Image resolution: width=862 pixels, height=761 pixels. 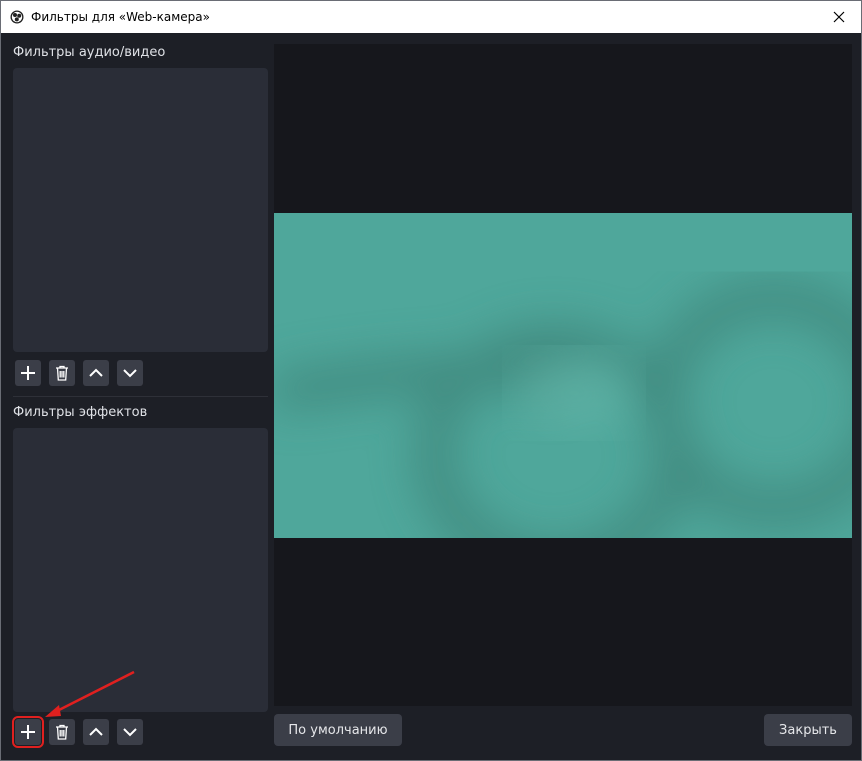 I want to click on add-audio-video-filter-button, so click(x=28, y=373).